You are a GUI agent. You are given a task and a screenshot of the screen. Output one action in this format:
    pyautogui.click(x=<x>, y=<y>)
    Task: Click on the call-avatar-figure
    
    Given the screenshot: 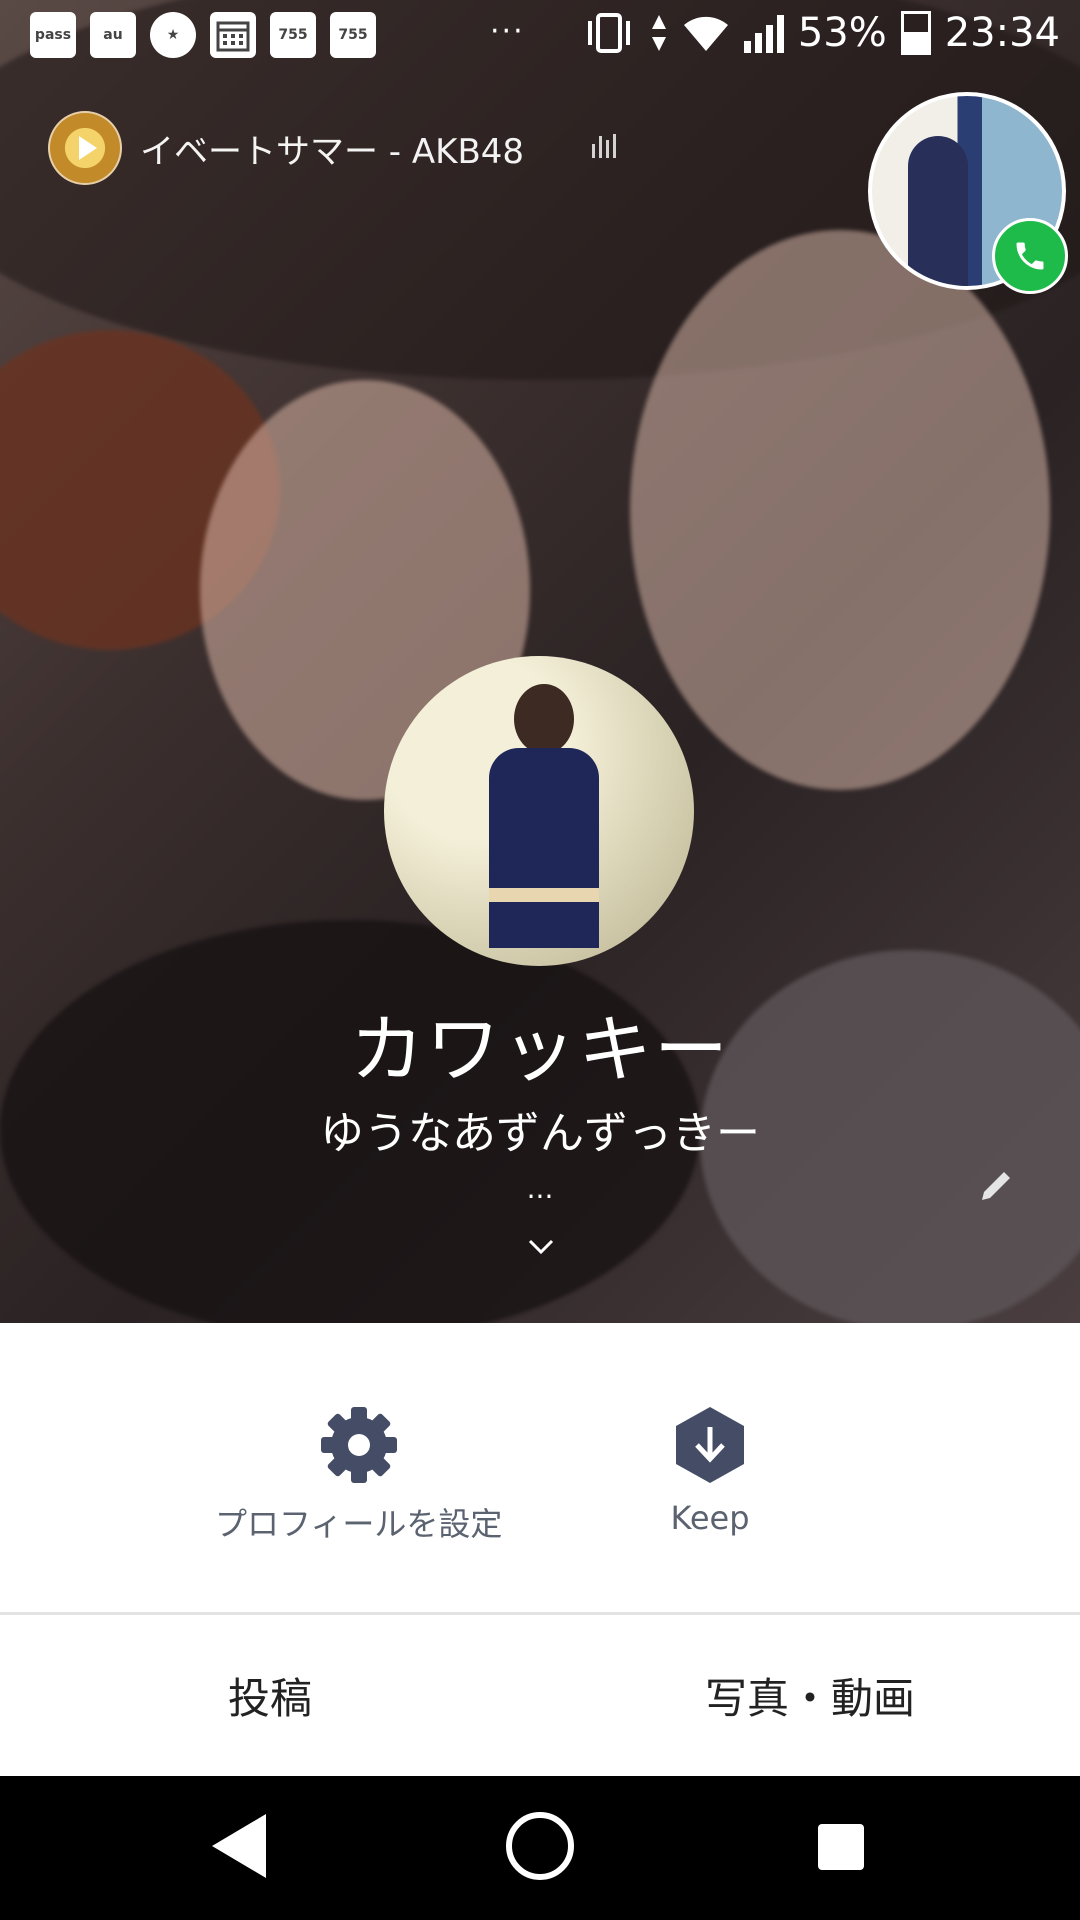 What is the action you would take?
    pyautogui.click(x=938, y=211)
    